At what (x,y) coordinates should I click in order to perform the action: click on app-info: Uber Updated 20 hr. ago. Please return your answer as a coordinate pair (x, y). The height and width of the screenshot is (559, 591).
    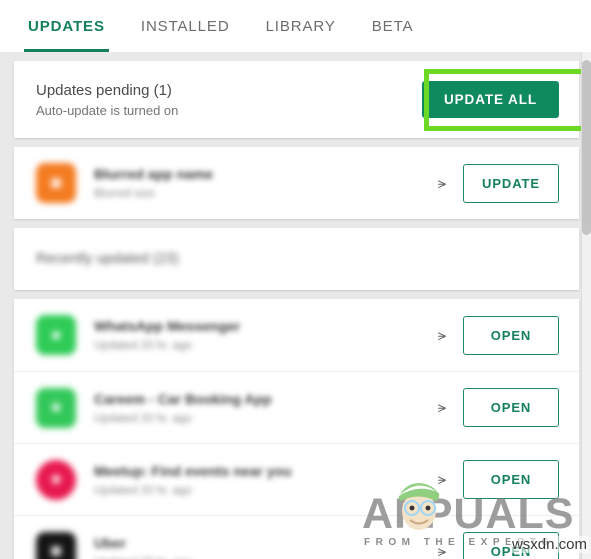
    Looking at the image, I should click on (259, 547).